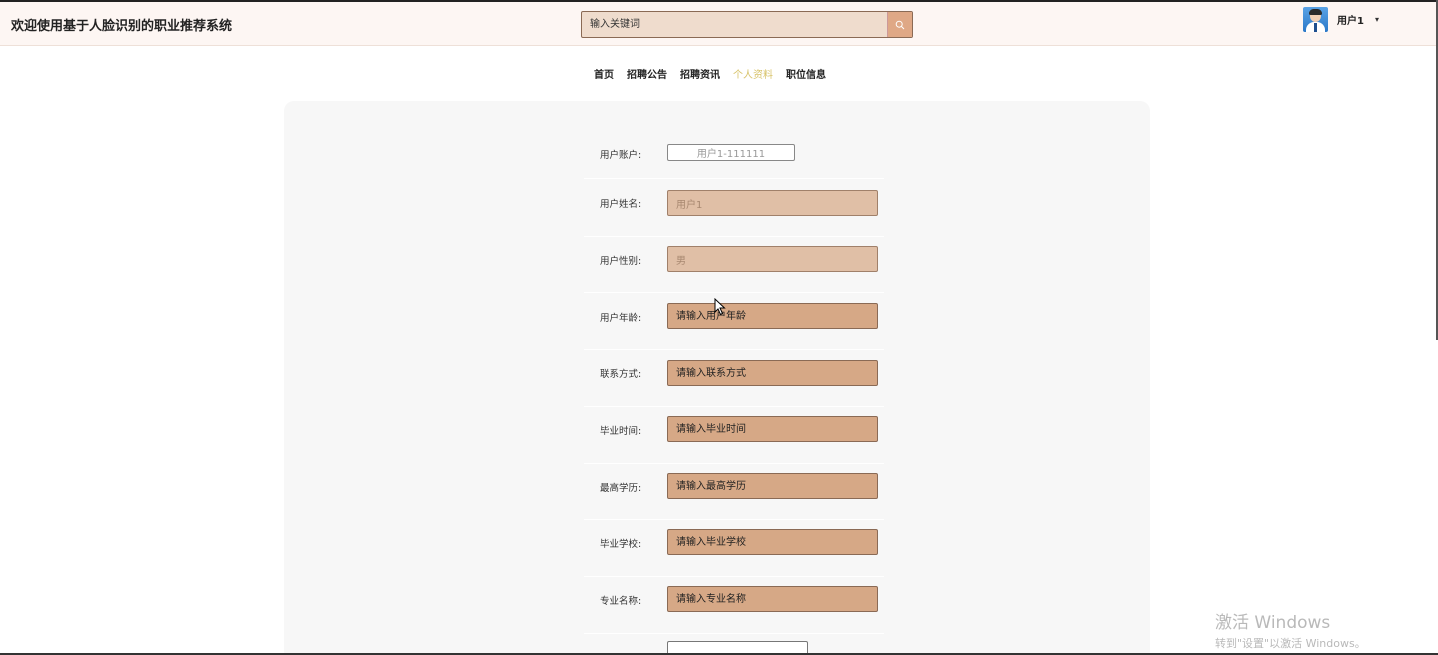 This screenshot has height=655, width=1438. Describe the element at coordinates (772, 373) in the screenshot. I see `contact-input` at that location.